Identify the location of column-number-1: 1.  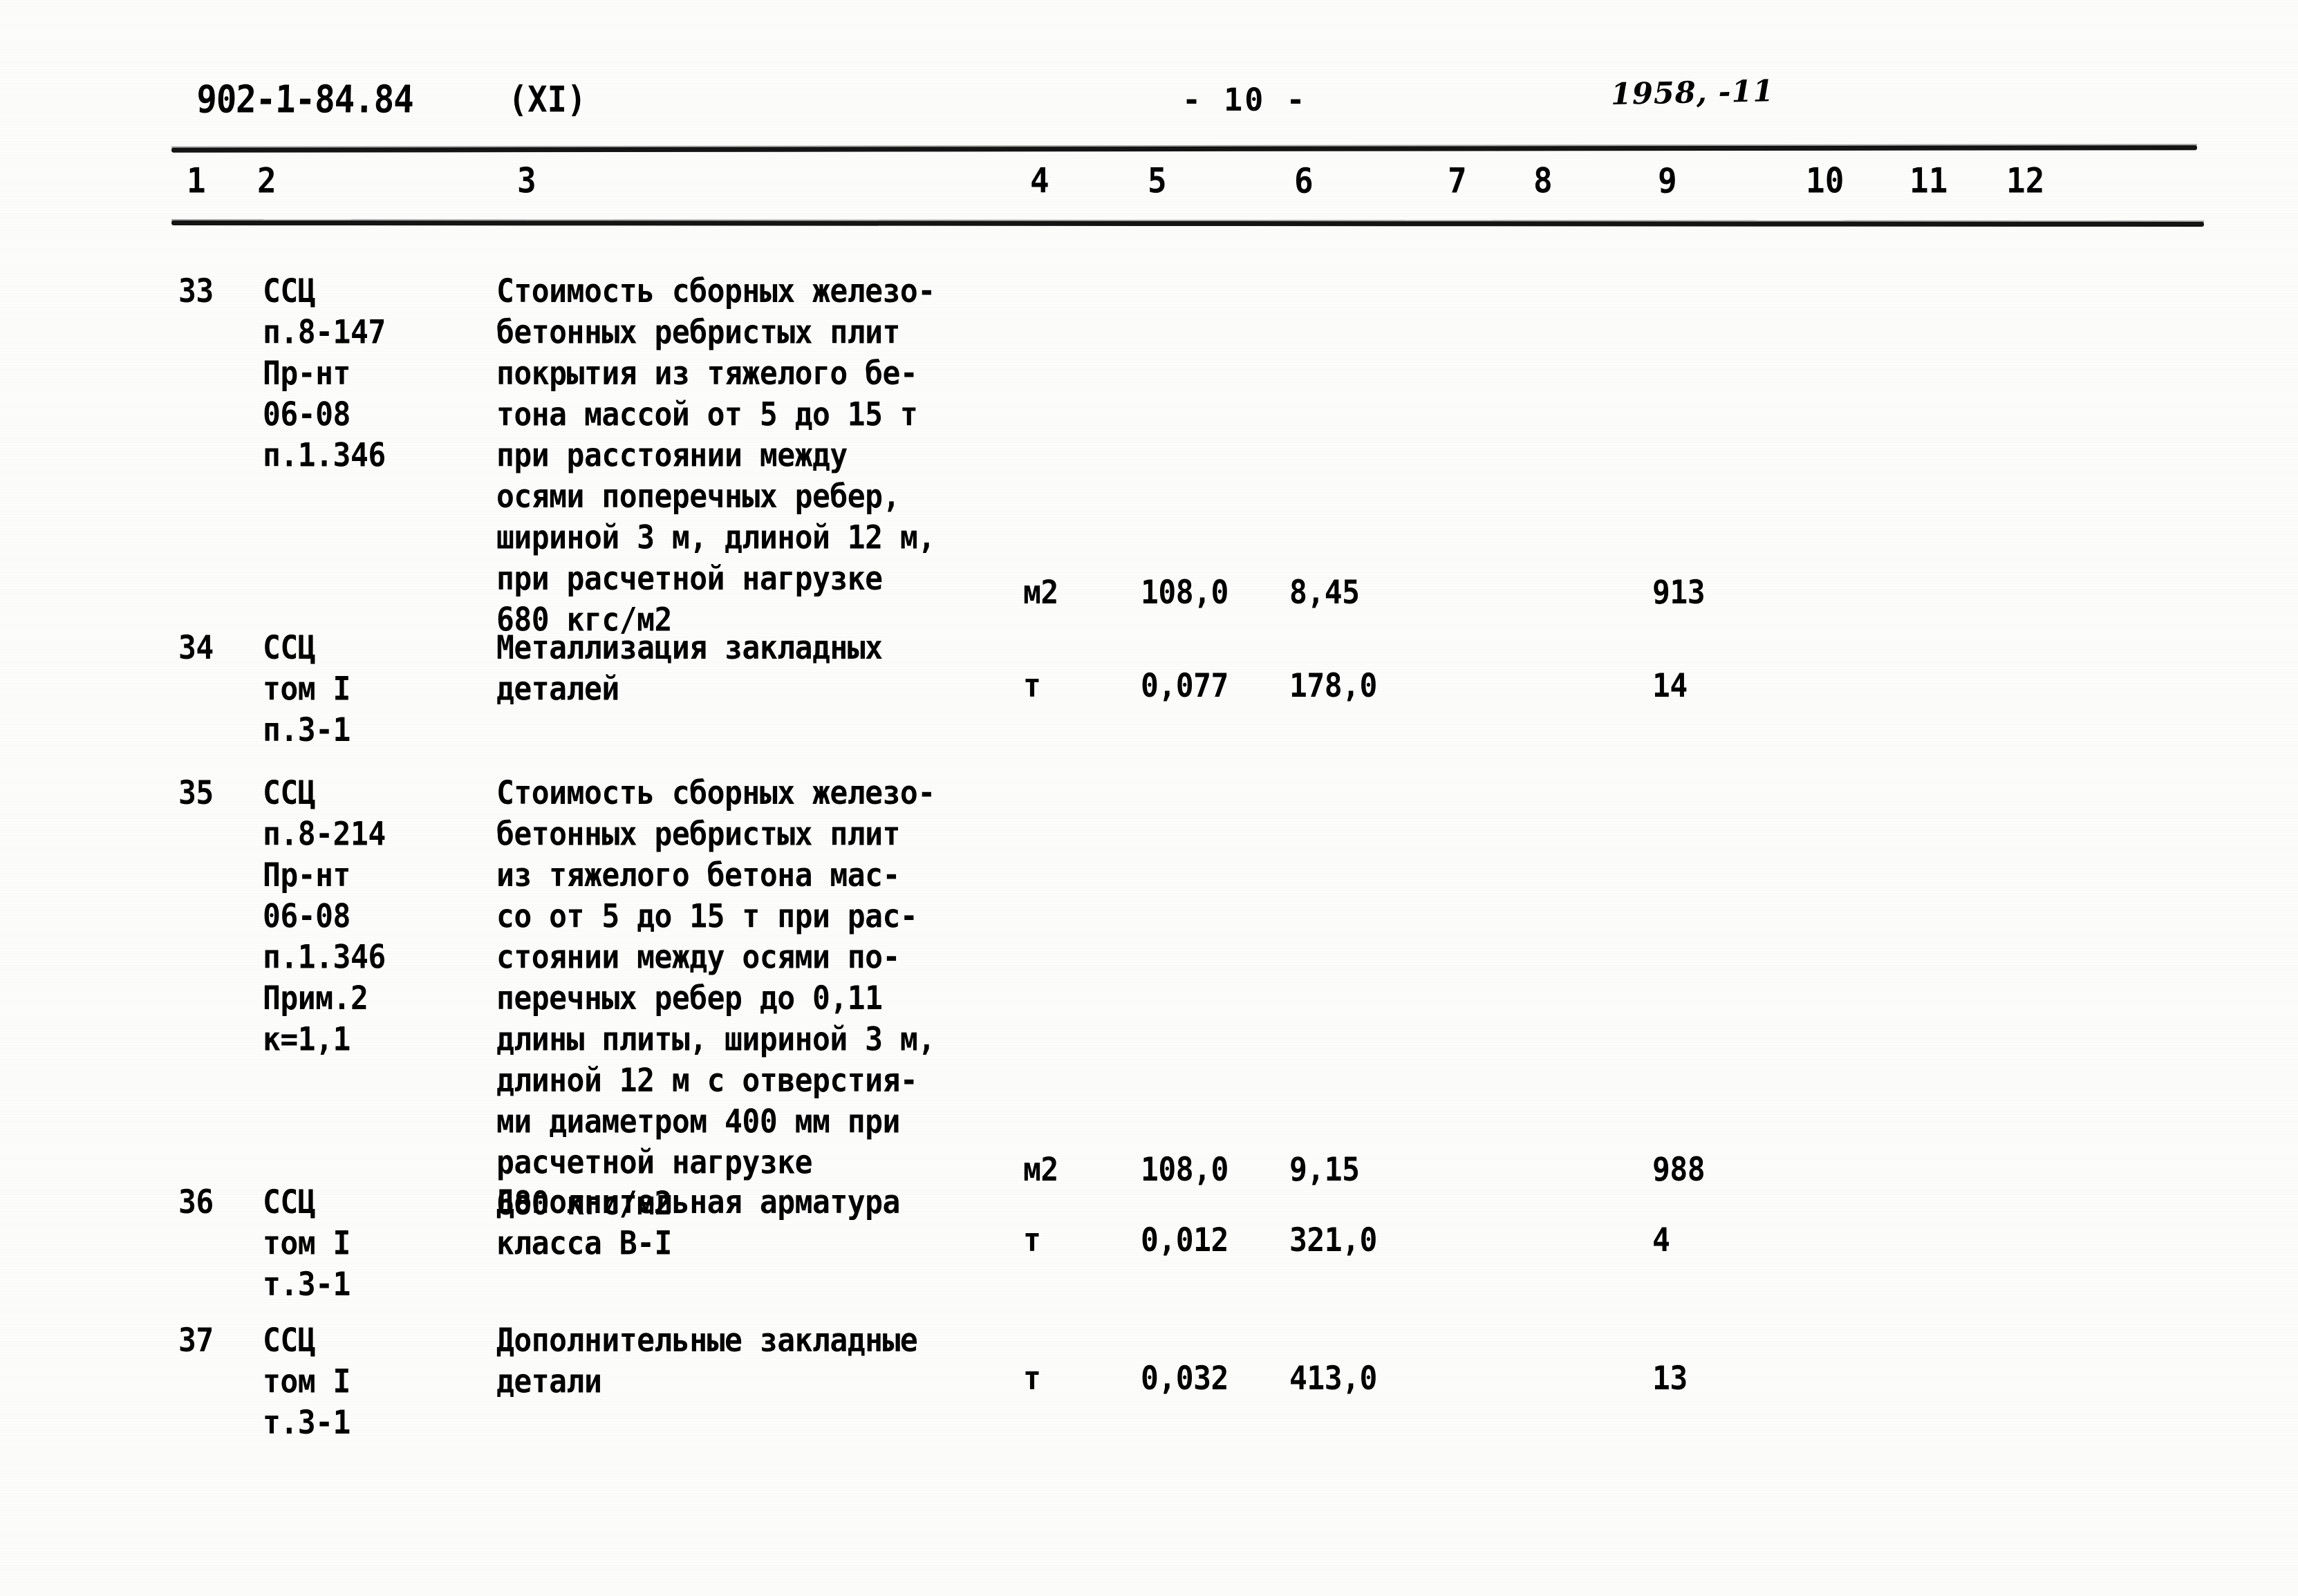
(196, 180).